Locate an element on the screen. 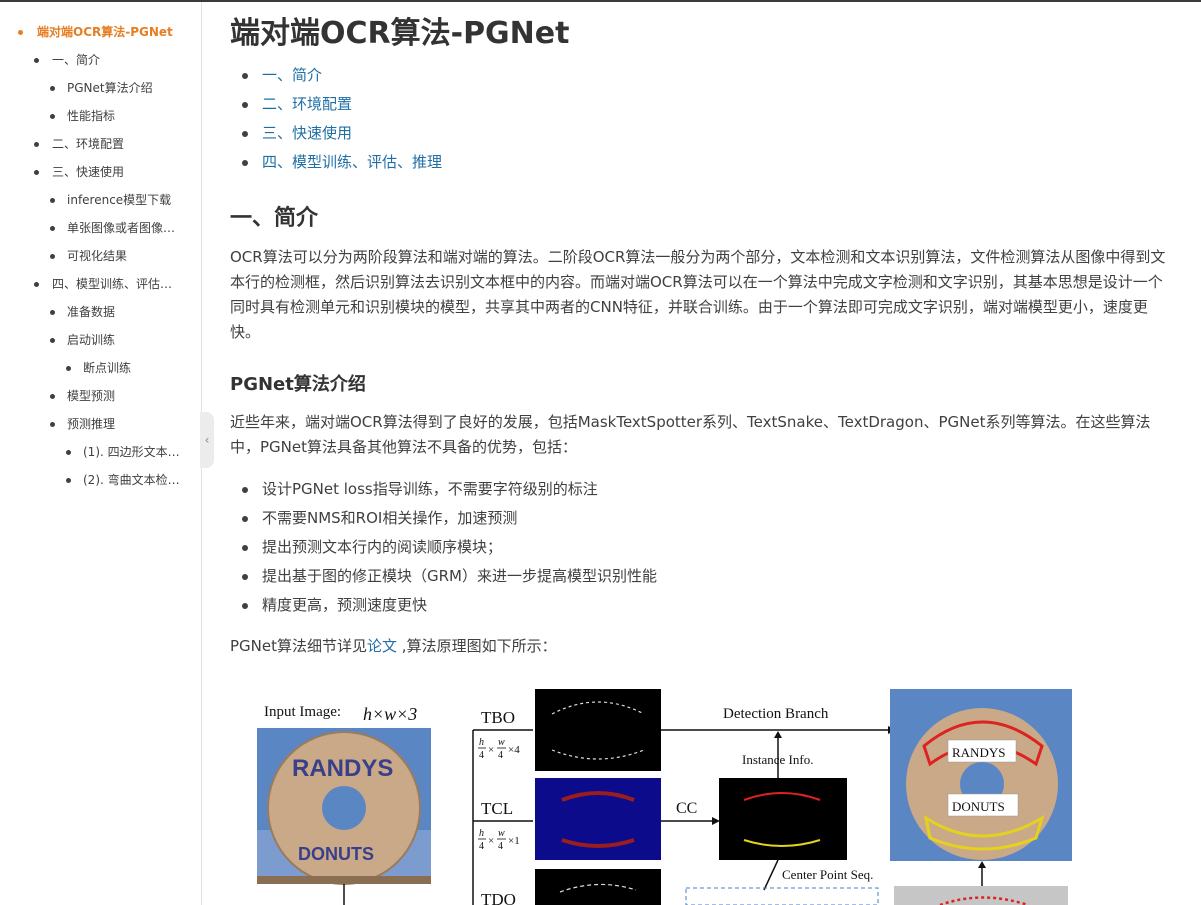  toc-link-training: 四、模型训练、评估、推理 is located at coordinates (342, 161).